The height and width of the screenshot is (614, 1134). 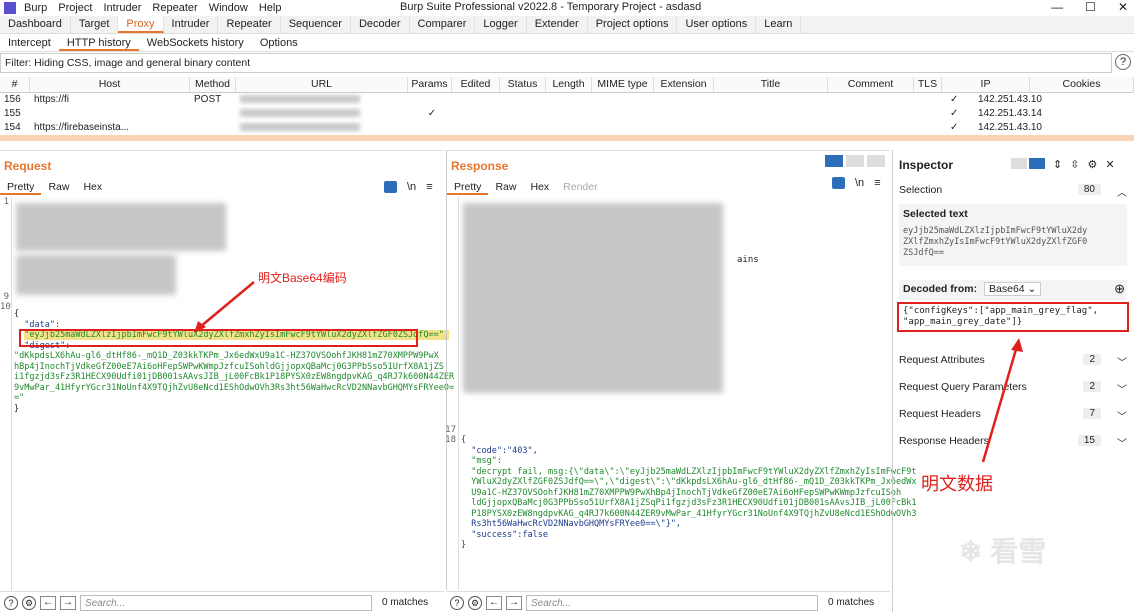 I want to click on tab-project-options: Project options, so click(x=633, y=24).